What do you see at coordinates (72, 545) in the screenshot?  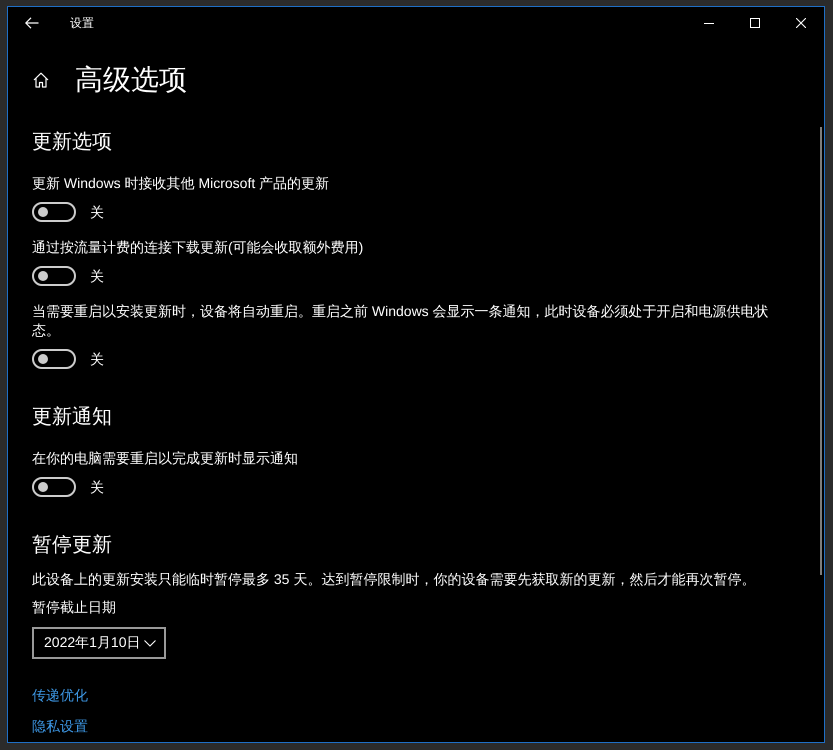 I see `section-heading: 暂停更新` at bounding box center [72, 545].